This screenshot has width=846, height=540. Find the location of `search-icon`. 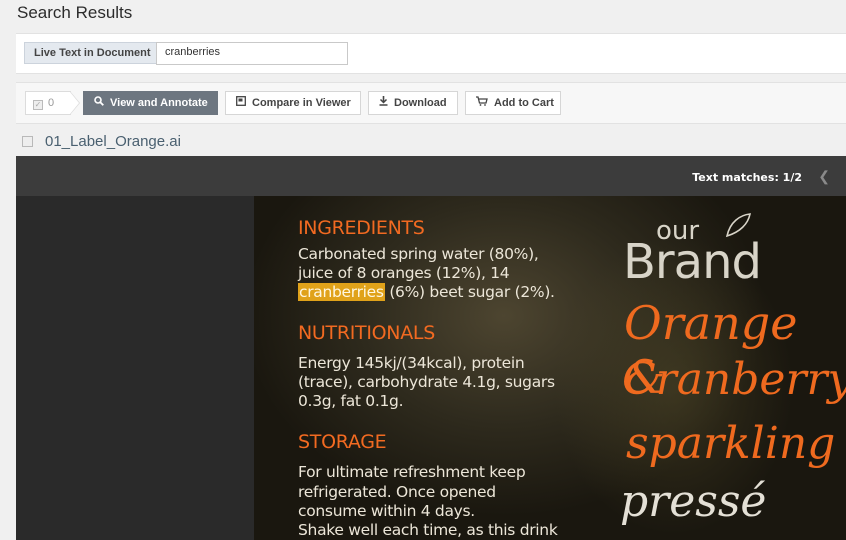

search-icon is located at coordinates (99, 103).